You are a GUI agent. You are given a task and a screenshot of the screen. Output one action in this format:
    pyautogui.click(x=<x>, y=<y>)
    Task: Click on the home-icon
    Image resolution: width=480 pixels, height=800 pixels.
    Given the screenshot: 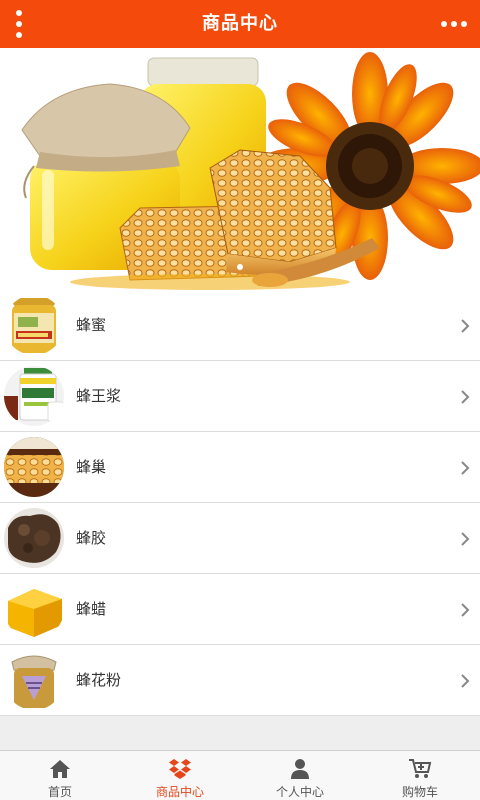 What is the action you would take?
    pyautogui.click(x=60, y=769)
    